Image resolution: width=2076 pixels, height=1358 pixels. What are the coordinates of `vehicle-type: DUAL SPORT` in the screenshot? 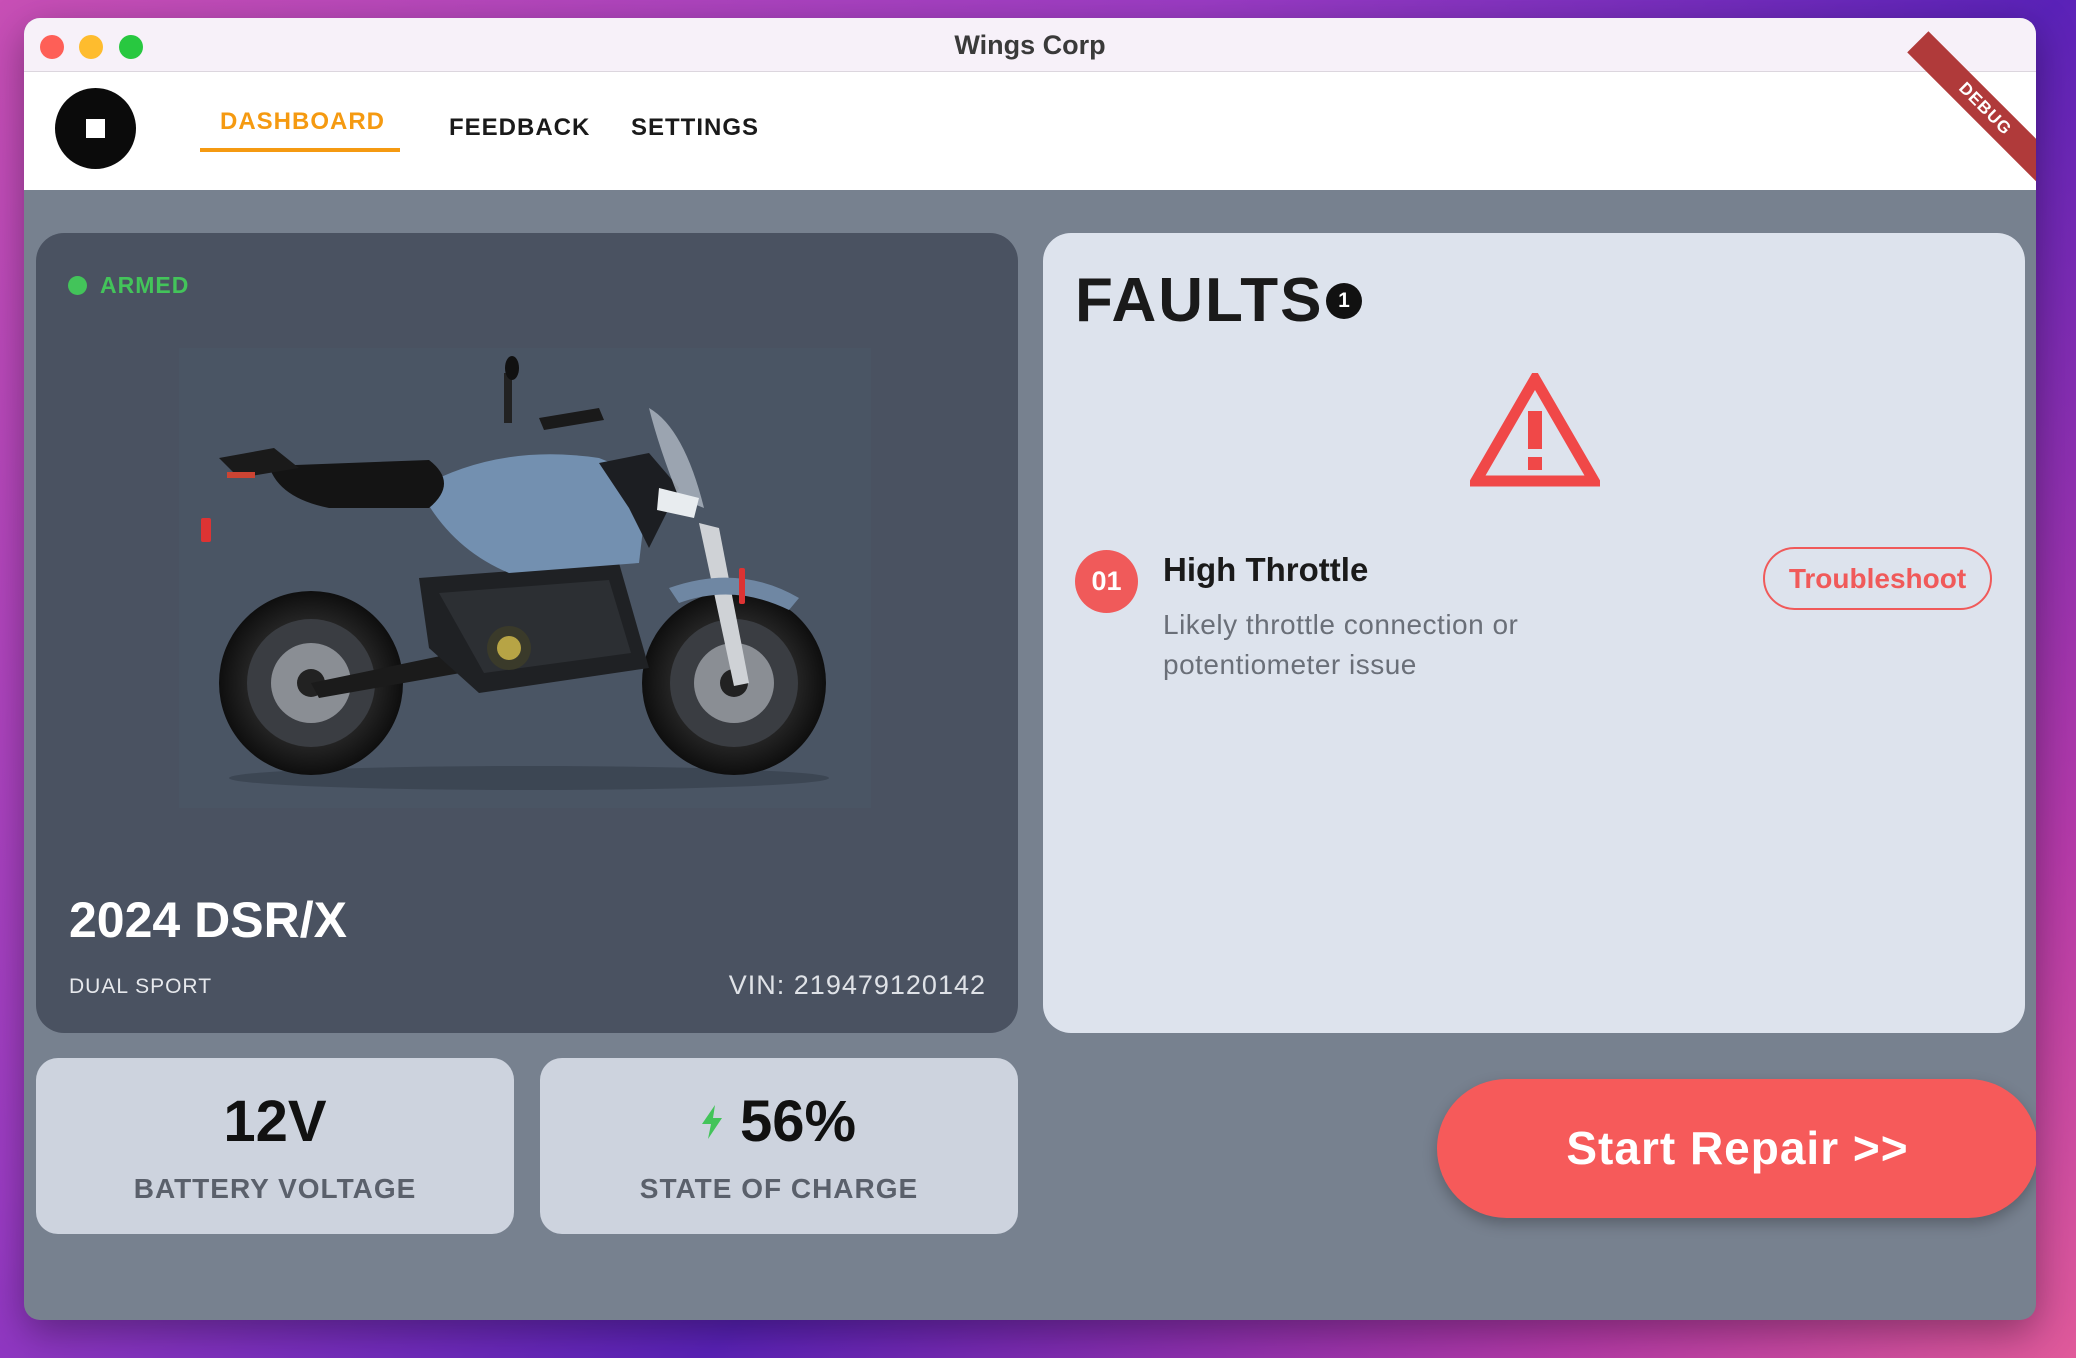 It's located at (141, 986).